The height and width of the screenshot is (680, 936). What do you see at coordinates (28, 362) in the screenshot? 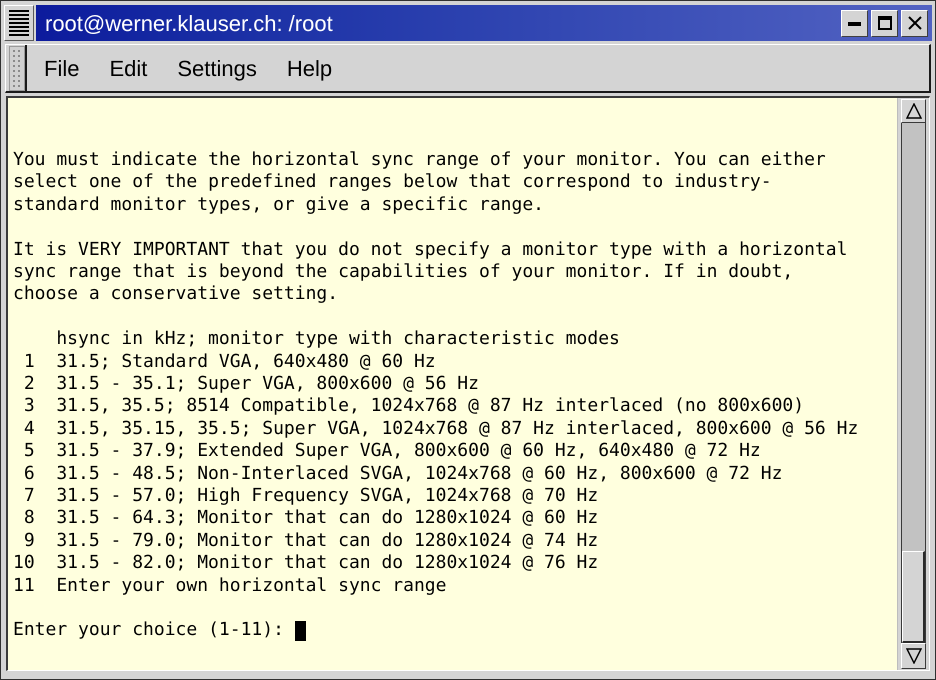
I see `option-number: 1` at bounding box center [28, 362].